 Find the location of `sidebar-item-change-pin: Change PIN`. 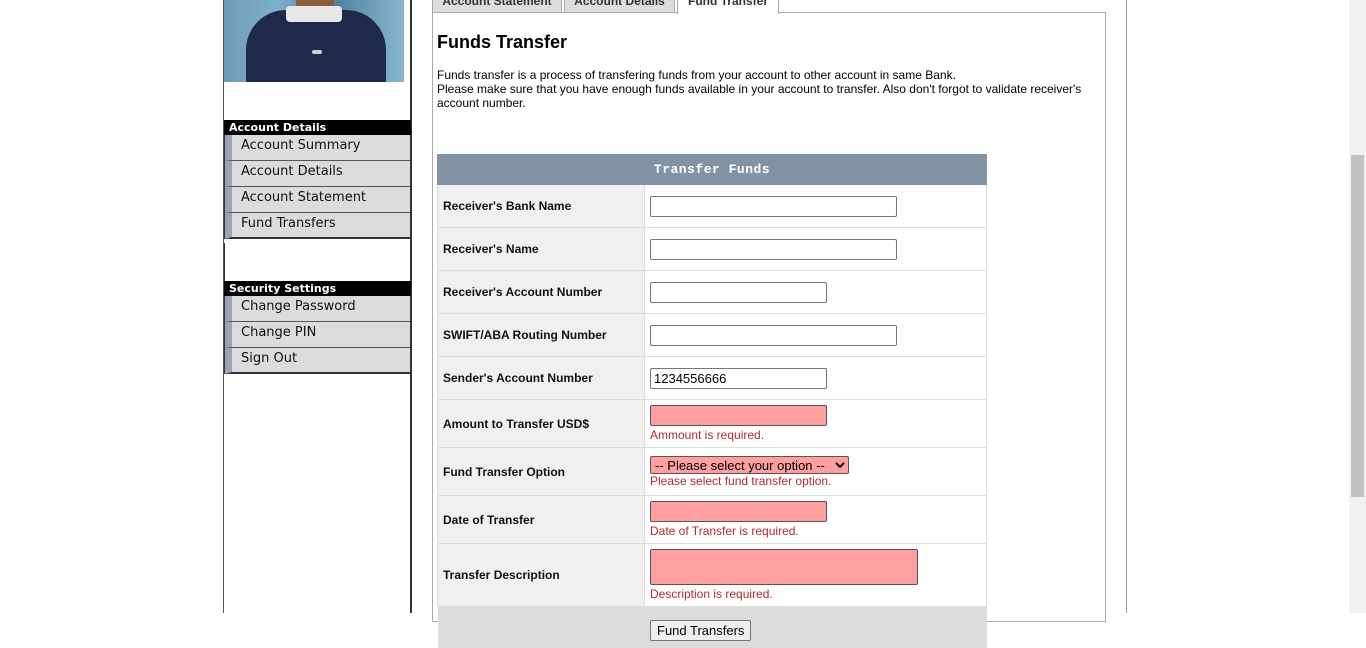

sidebar-item-change-pin: Change PIN is located at coordinates (317, 335).